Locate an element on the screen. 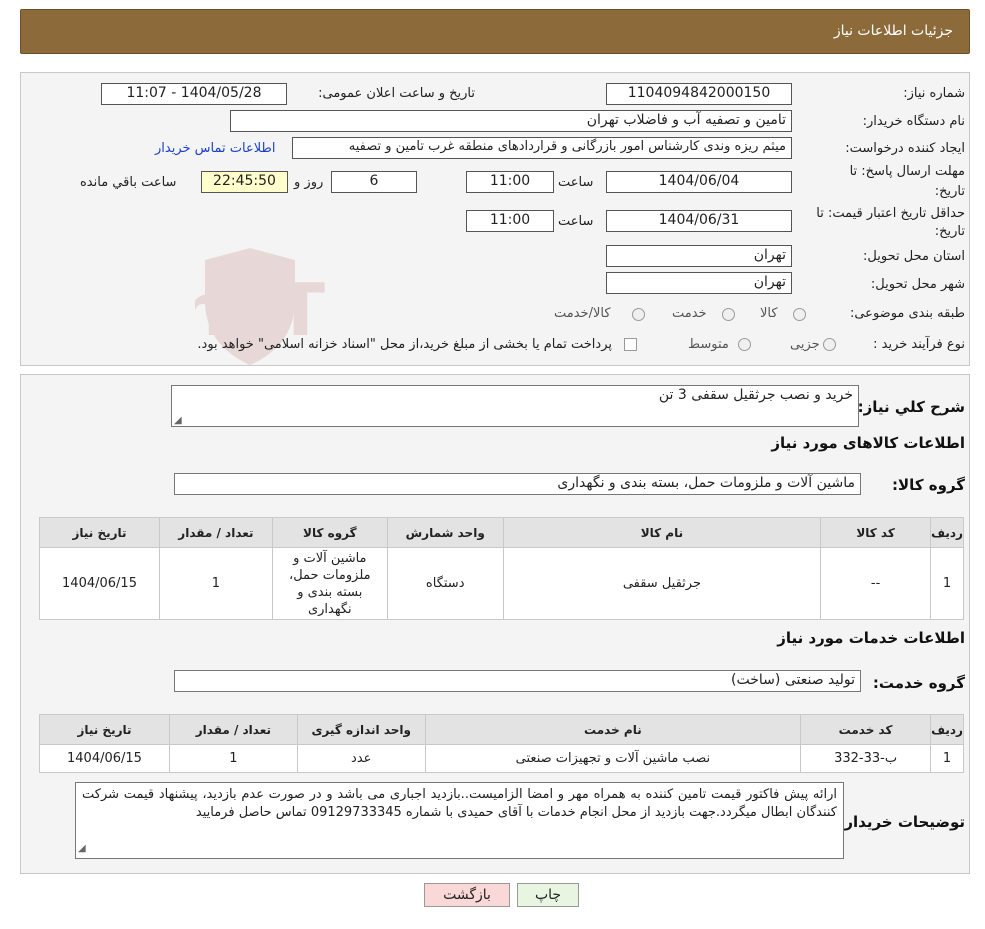 This screenshot has width=985, height=929. category-option-service: خدمت is located at coordinates (689, 313).